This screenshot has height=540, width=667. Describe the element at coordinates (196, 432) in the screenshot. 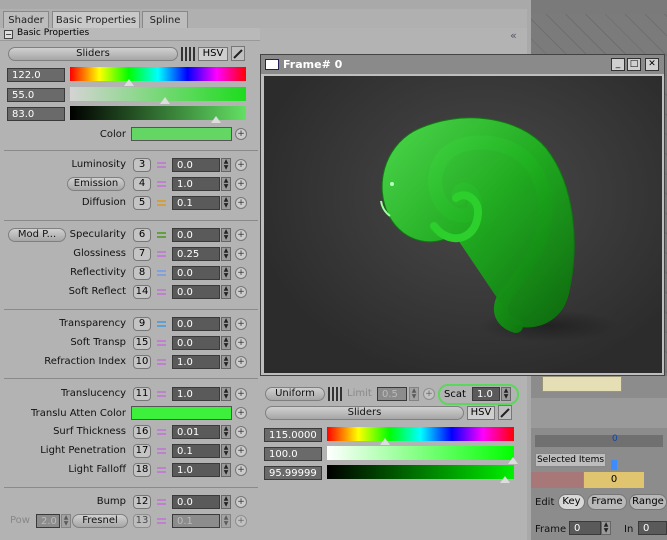

I see `surf-thickness-field: 0.01` at that location.